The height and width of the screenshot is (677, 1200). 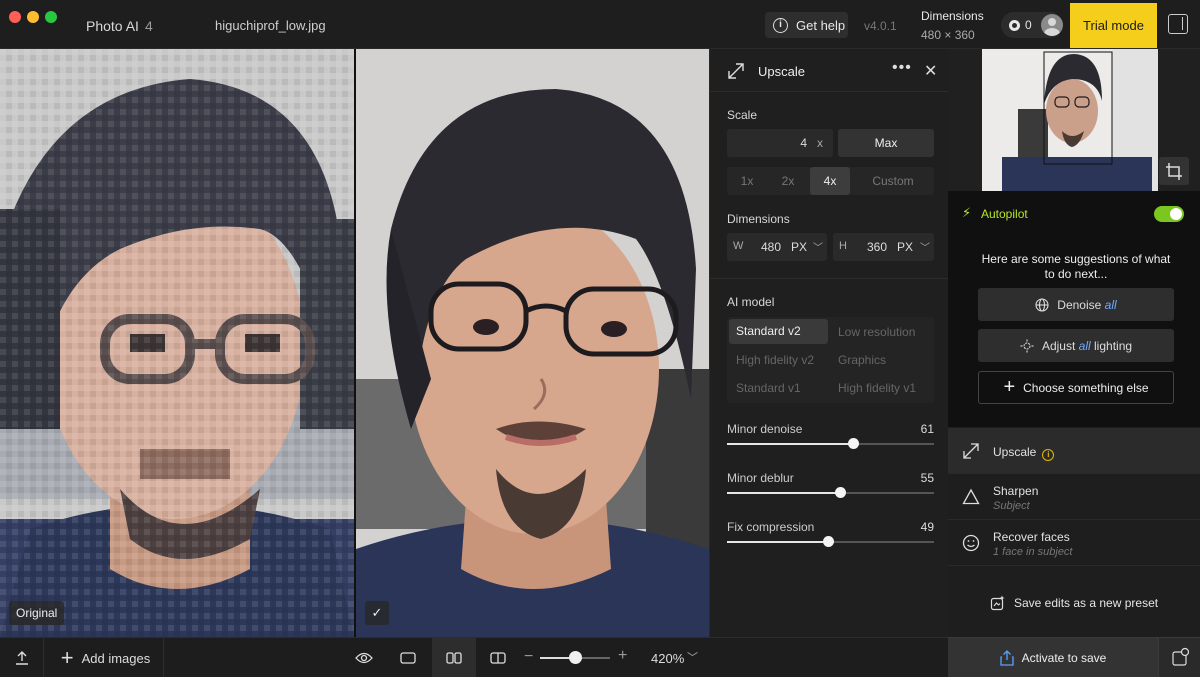 I want to click on operation-recover-faces: Recover faces 1 face in subject, so click(x=1074, y=543).